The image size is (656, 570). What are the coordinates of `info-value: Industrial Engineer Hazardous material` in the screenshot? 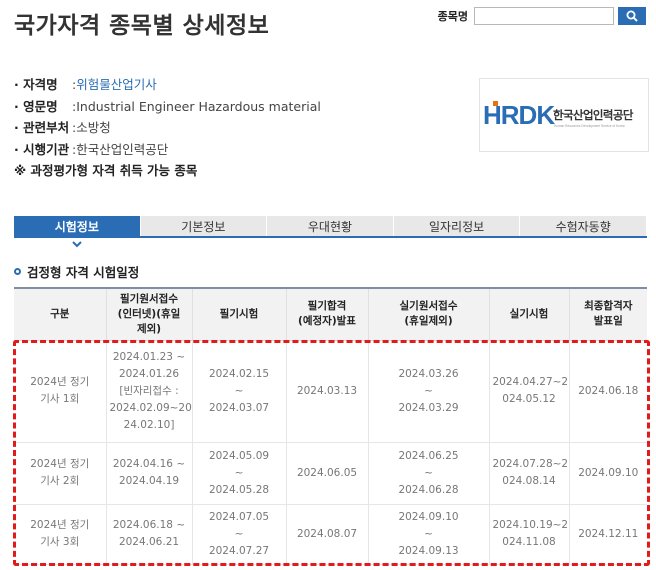 It's located at (198, 106).